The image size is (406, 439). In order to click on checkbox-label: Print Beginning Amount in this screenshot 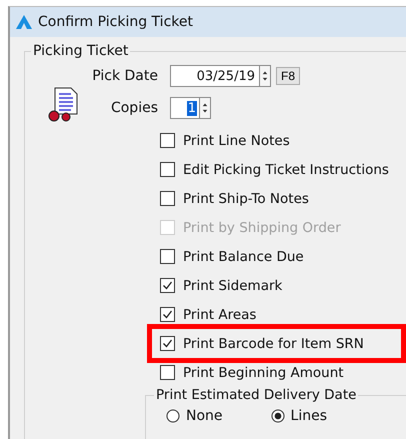, I will do `click(263, 372)`.